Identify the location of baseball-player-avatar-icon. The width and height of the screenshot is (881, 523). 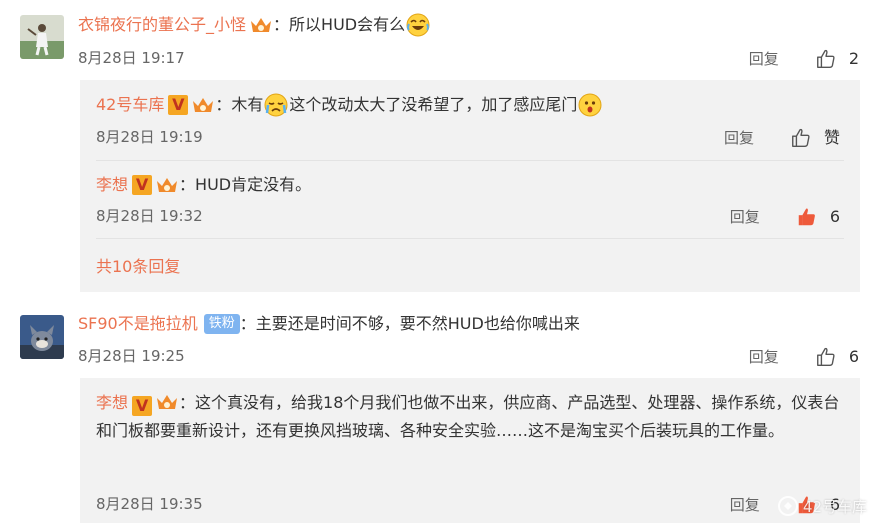
(42, 37).